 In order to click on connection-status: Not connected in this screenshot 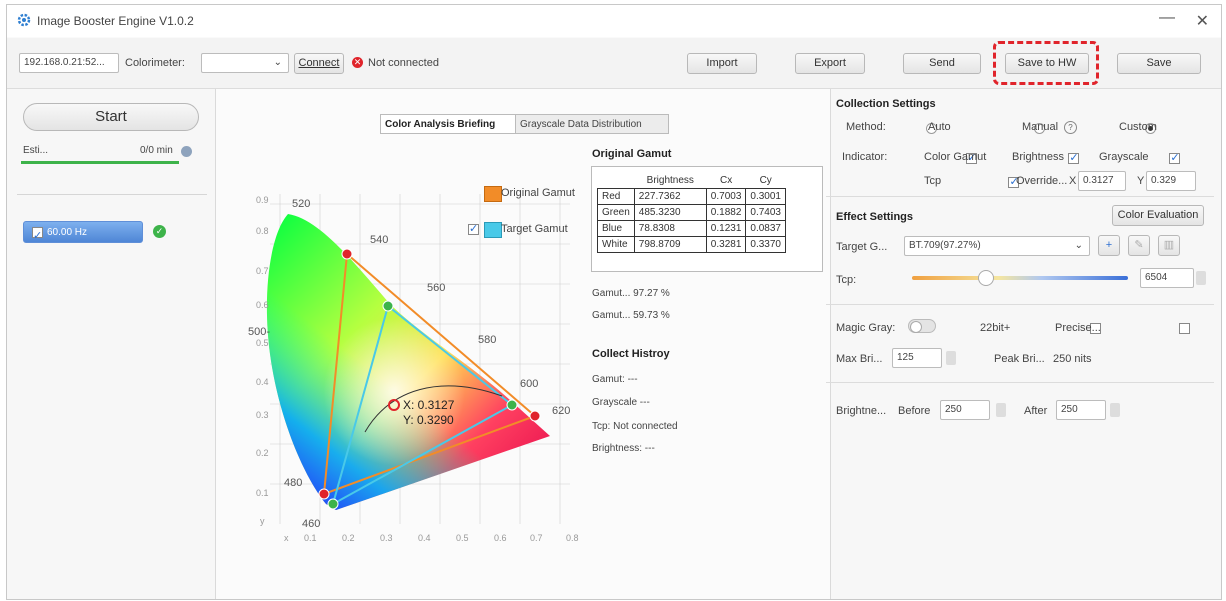, I will do `click(403, 63)`.